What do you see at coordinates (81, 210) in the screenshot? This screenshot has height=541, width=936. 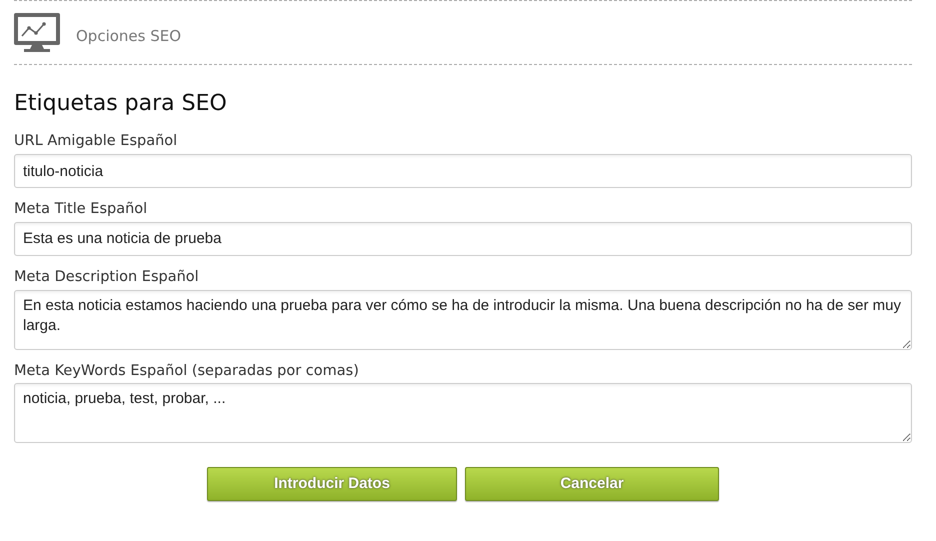 I see `field-label: Meta Title Español` at bounding box center [81, 210].